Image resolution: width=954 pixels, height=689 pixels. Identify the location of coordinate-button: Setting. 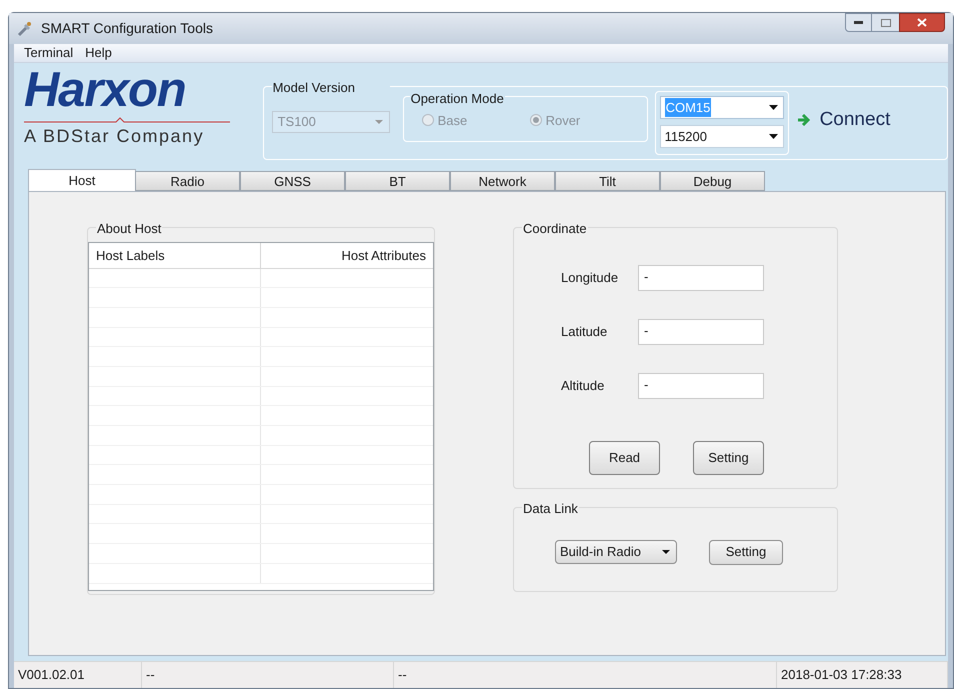
(728, 457).